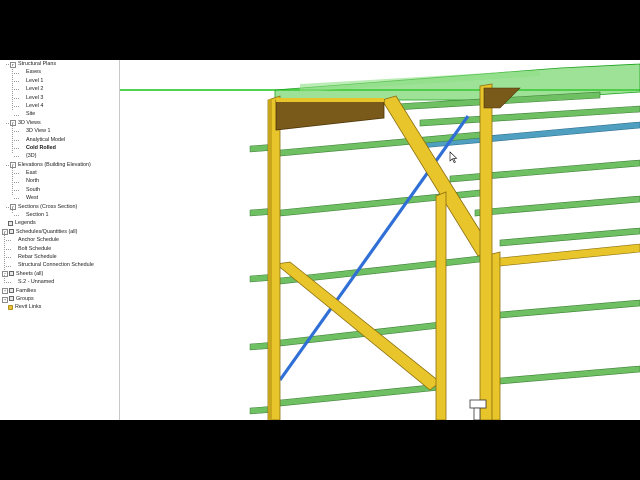  Describe the element at coordinates (59, 173) in the screenshot. I see `tree-item-east: East` at that location.